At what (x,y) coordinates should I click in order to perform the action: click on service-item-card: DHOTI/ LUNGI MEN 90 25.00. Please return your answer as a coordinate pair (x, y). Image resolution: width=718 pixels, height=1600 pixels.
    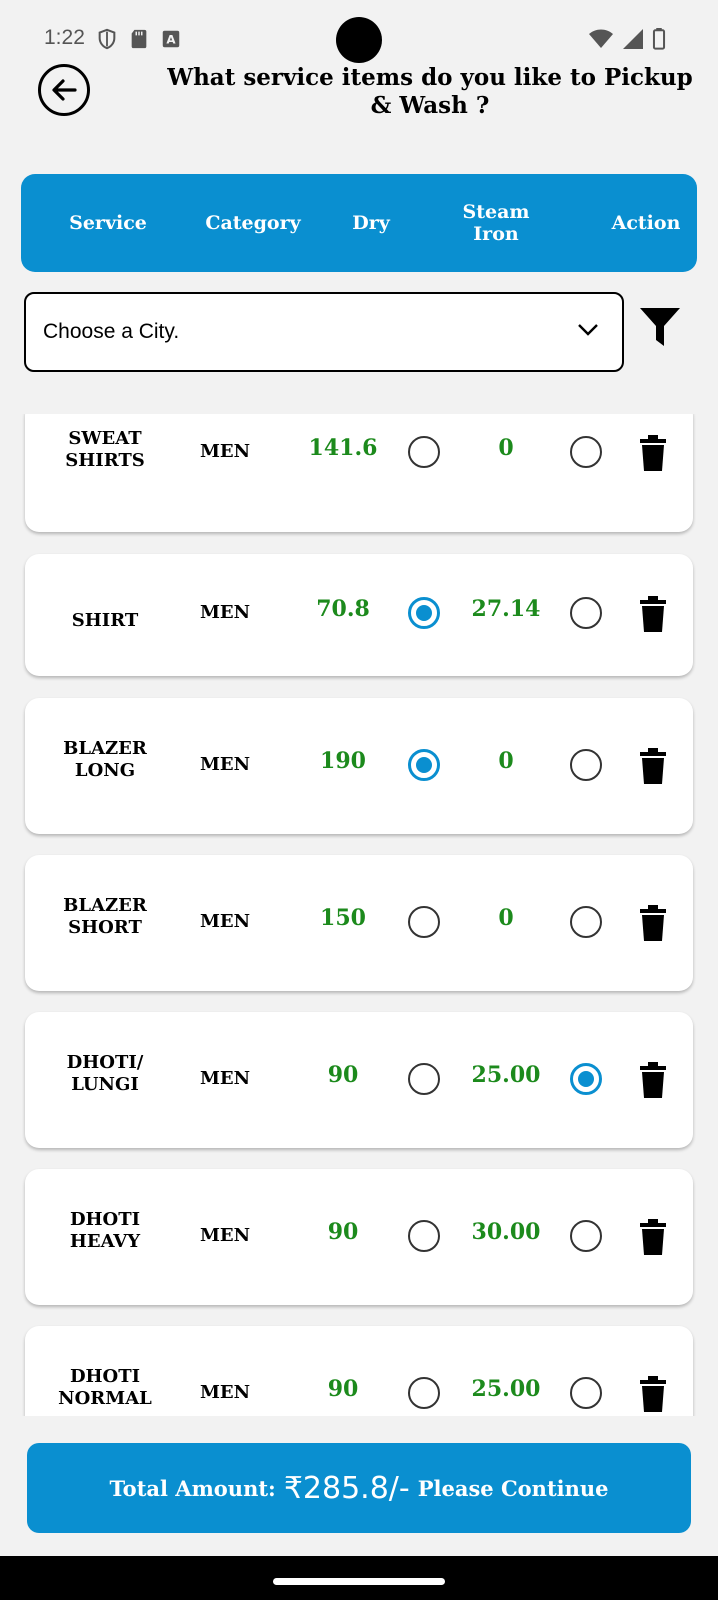
    Looking at the image, I should click on (359, 1080).